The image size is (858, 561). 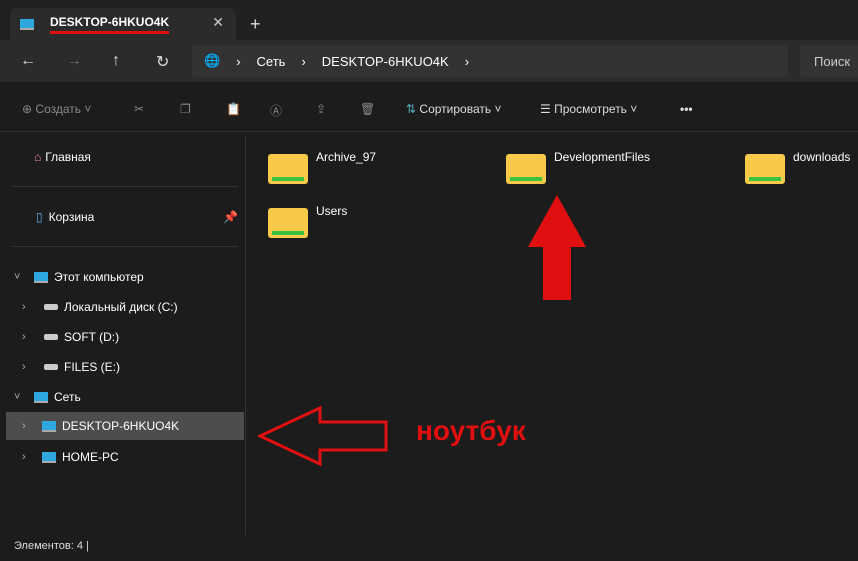 What do you see at coordinates (28, 61) in the screenshot?
I see `back-button: ←` at bounding box center [28, 61].